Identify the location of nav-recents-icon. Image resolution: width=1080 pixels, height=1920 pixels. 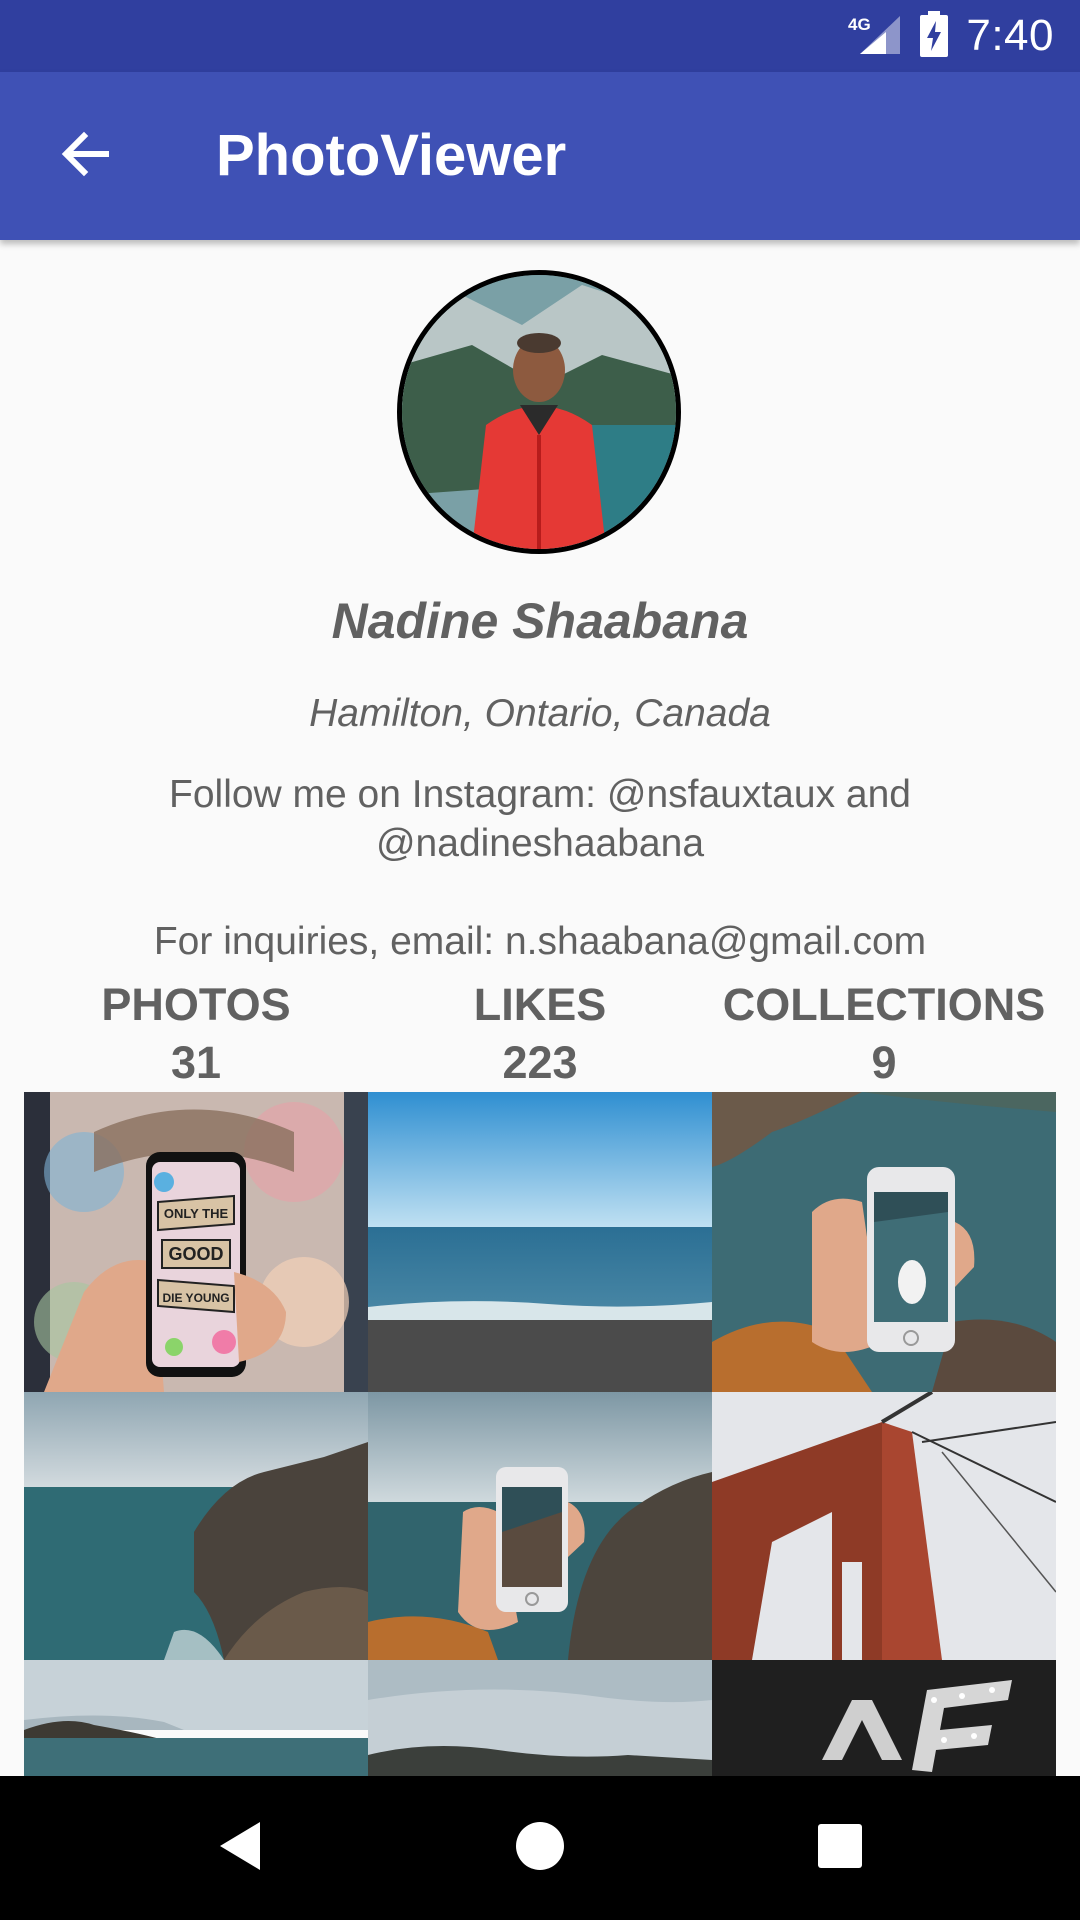
(840, 1848).